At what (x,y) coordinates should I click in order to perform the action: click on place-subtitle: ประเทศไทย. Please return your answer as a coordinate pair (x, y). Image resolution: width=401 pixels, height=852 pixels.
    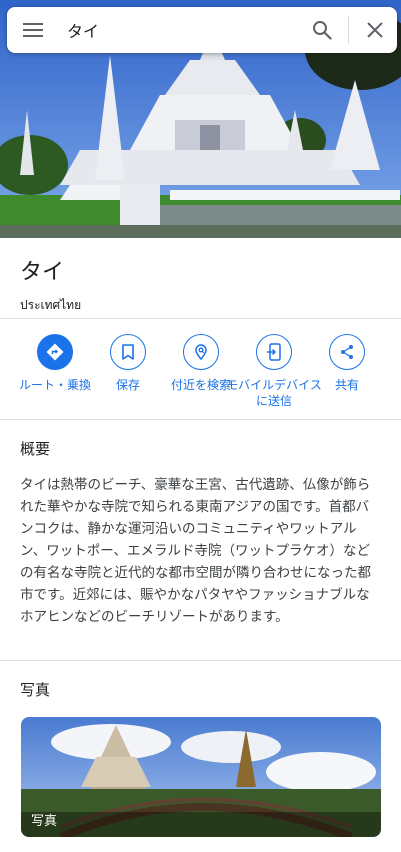
    Looking at the image, I should click on (51, 305).